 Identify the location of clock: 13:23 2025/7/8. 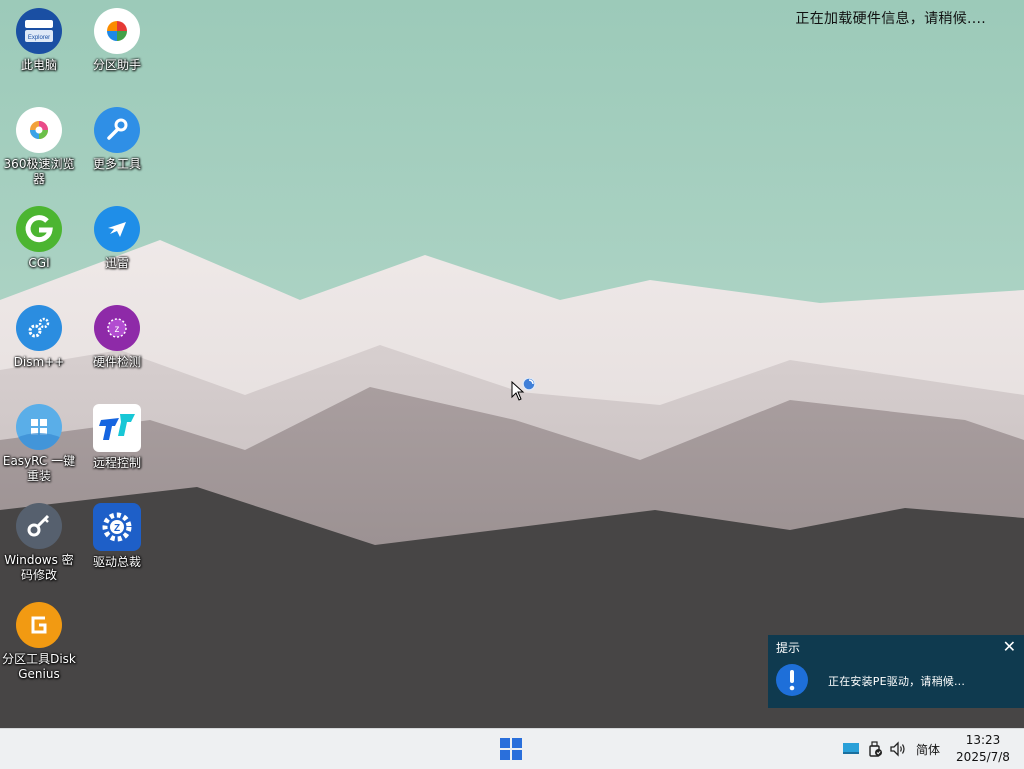
(983, 749).